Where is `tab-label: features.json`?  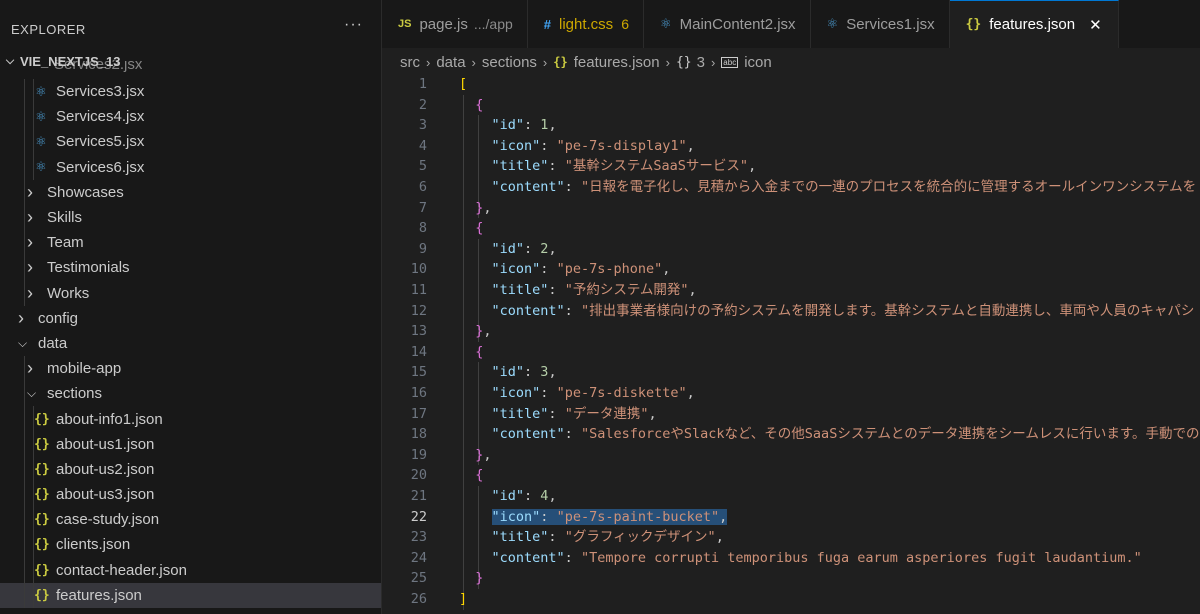
tab-label: features.json is located at coordinates (1032, 24).